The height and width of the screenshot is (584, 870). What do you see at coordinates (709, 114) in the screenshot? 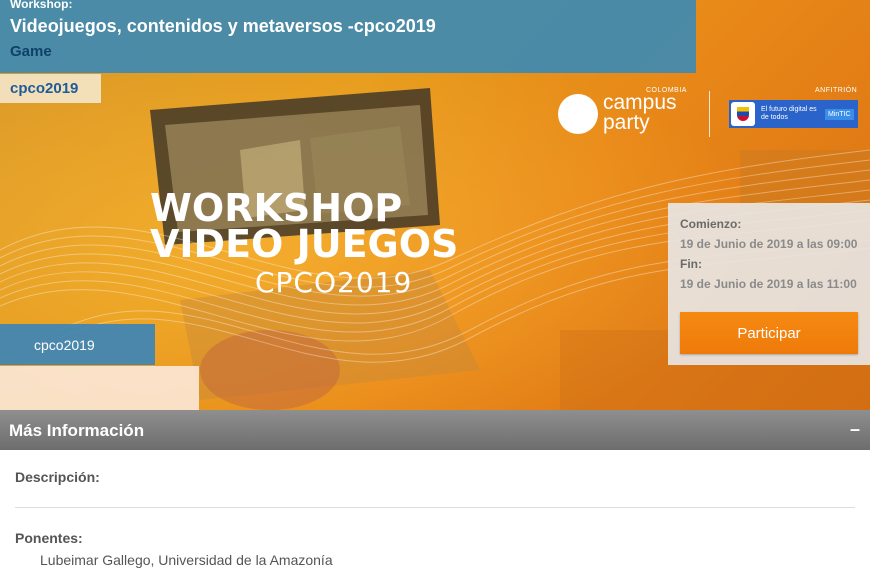
I see `logo-divider` at bounding box center [709, 114].